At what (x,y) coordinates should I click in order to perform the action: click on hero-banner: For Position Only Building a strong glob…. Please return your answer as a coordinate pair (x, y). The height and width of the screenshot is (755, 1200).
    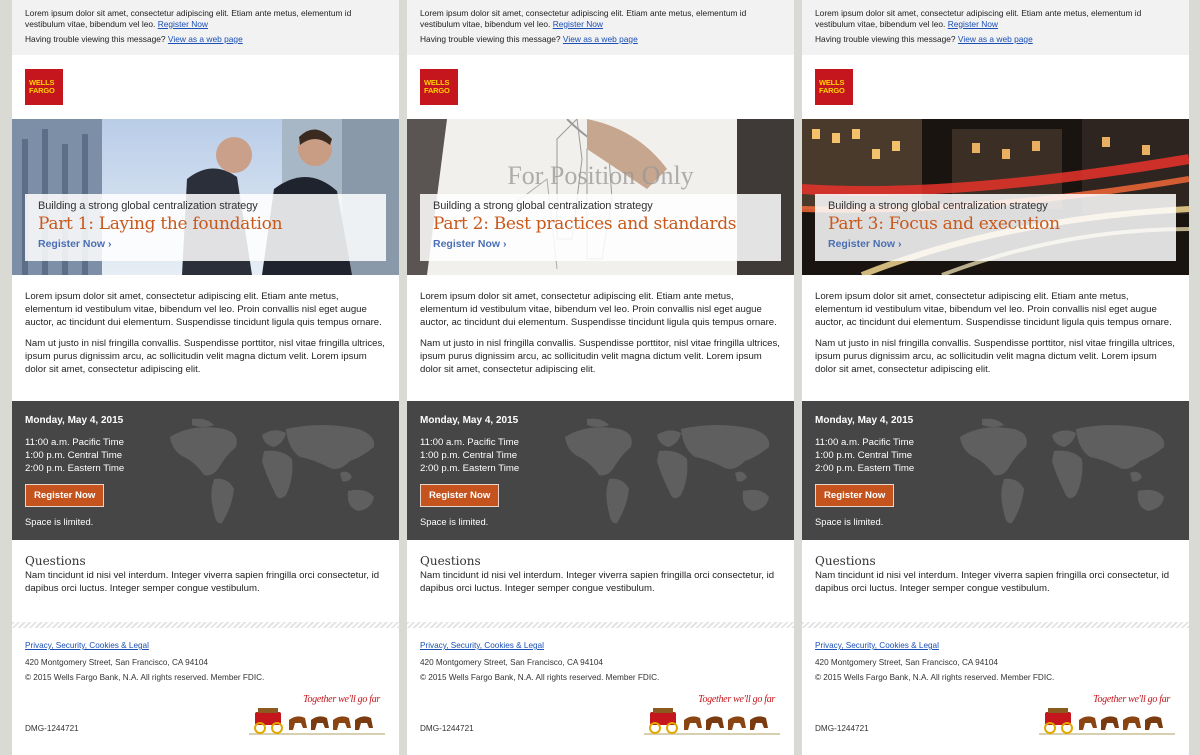
    Looking at the image, I should click on (600, 197).